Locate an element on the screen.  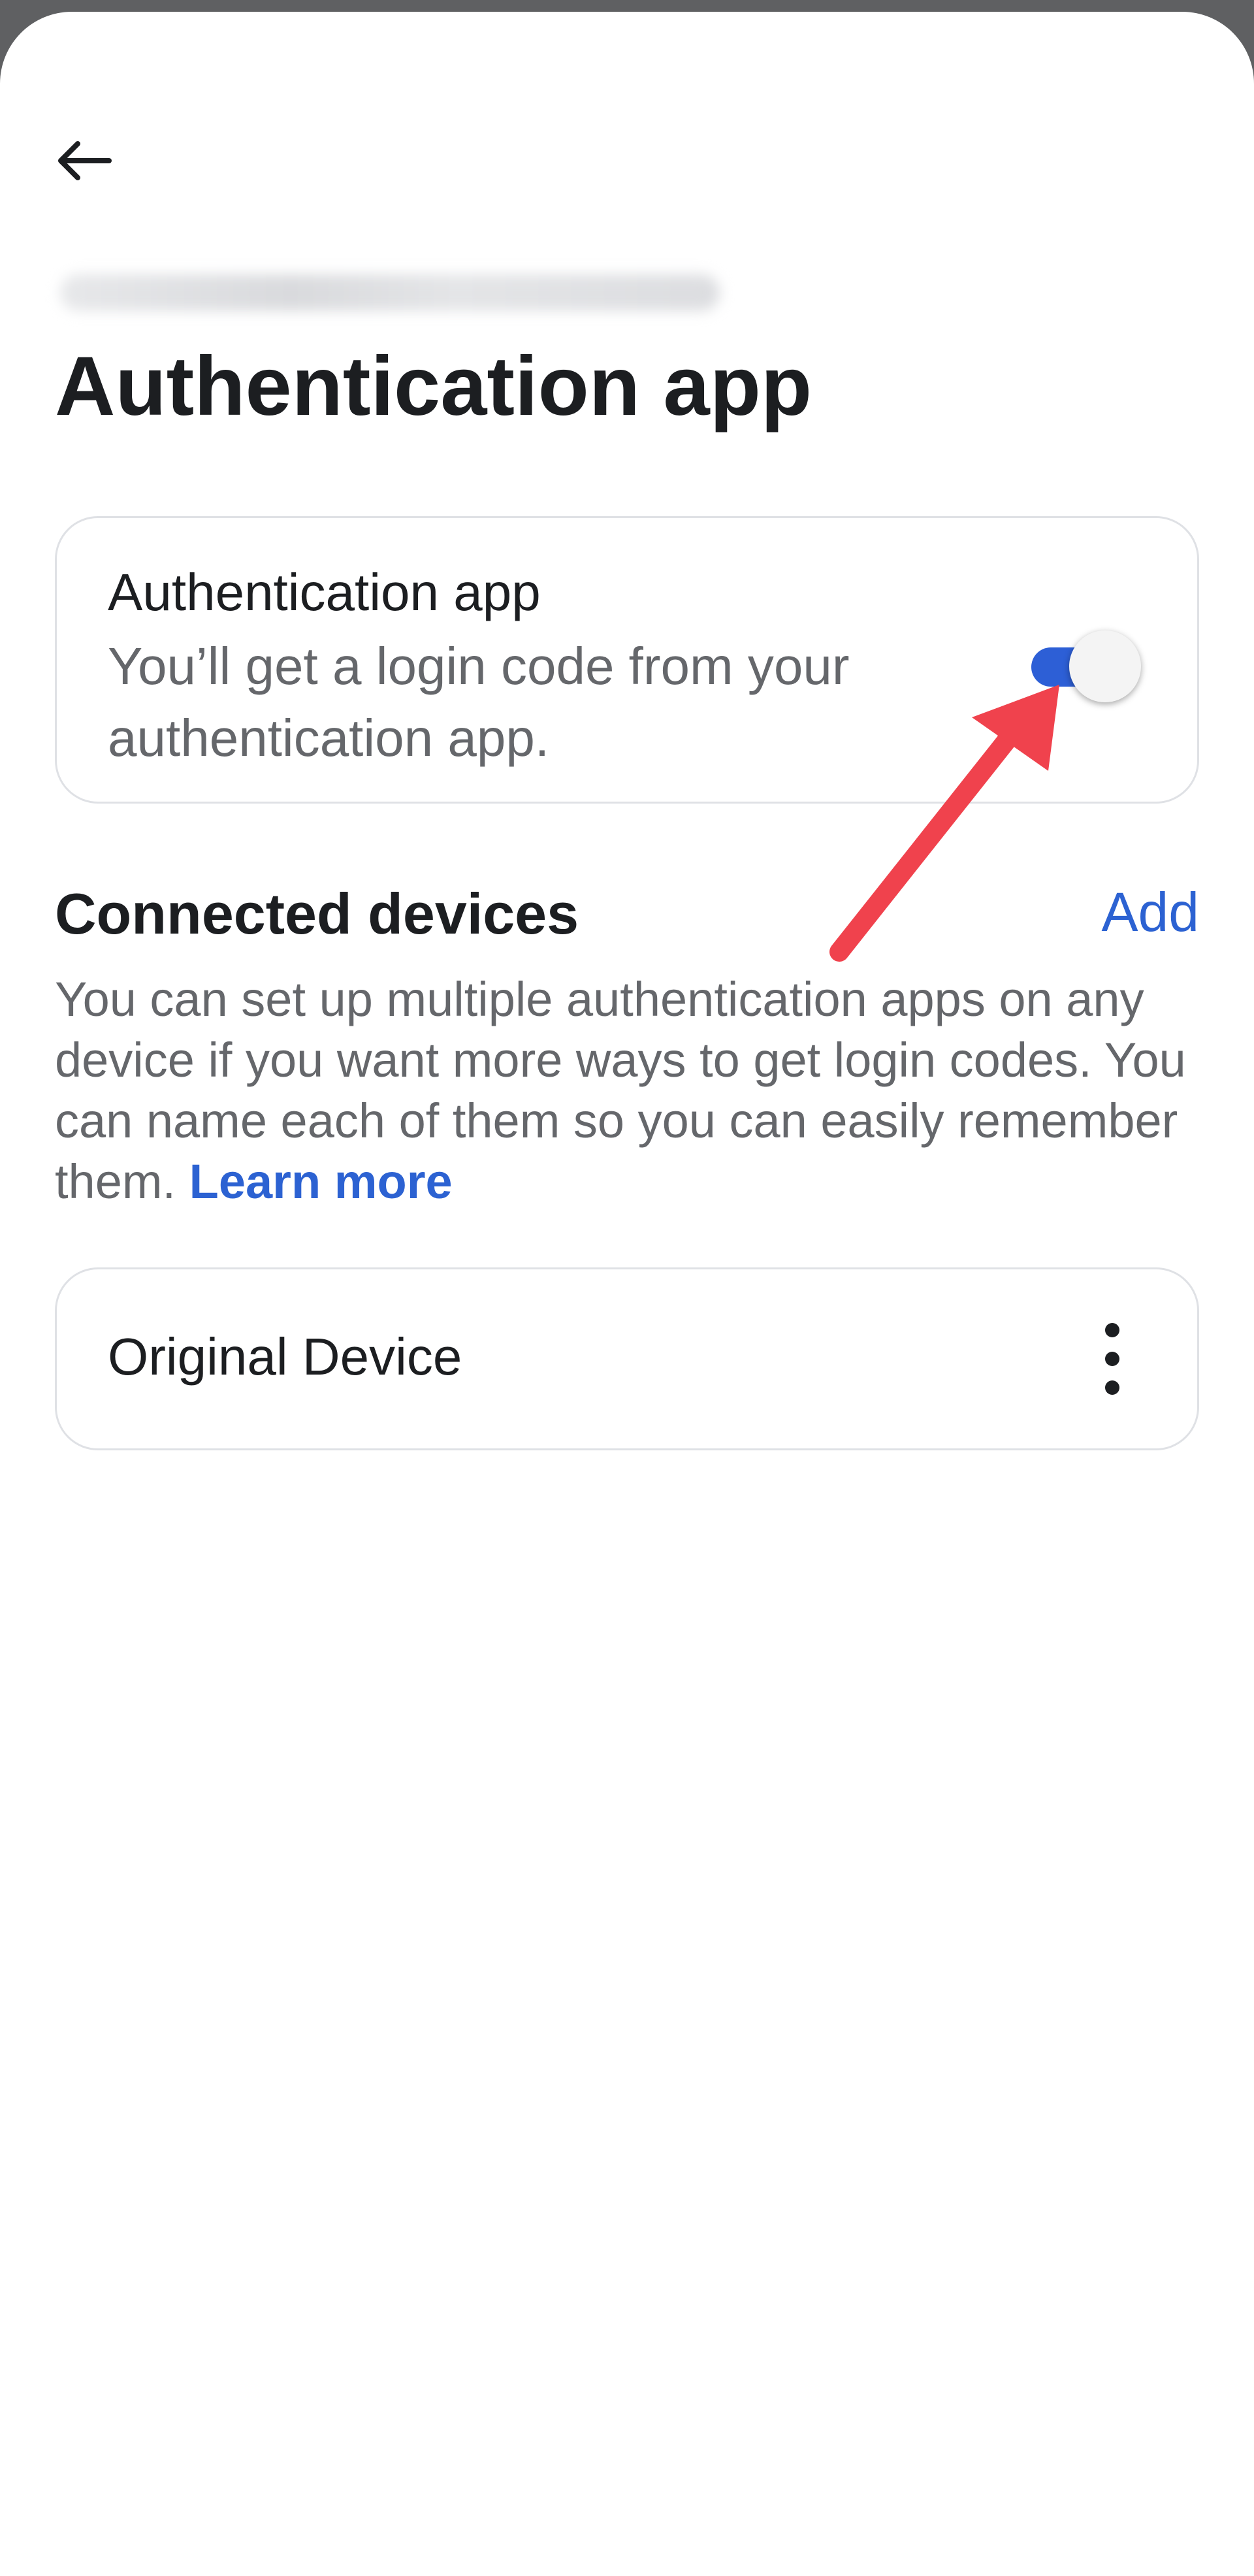
connected-devices-heading: Connected devices is located at coordinates (317, 913).